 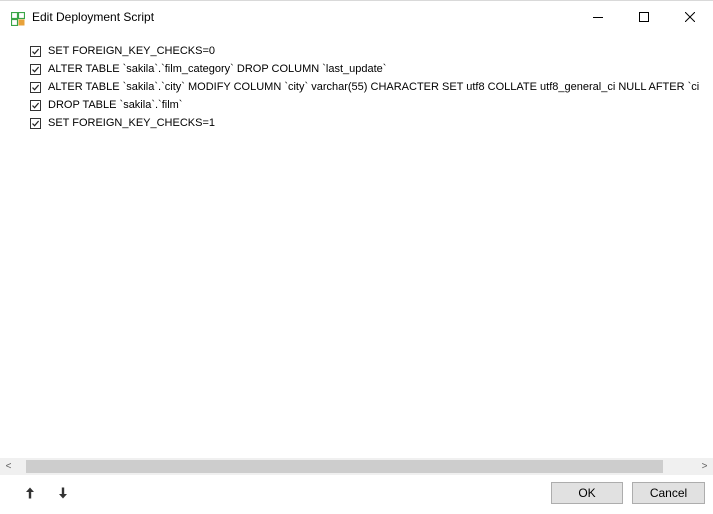 I want to click on list-item: DROP TABLE `sakila`.`film`, so click(x=106, y=105).